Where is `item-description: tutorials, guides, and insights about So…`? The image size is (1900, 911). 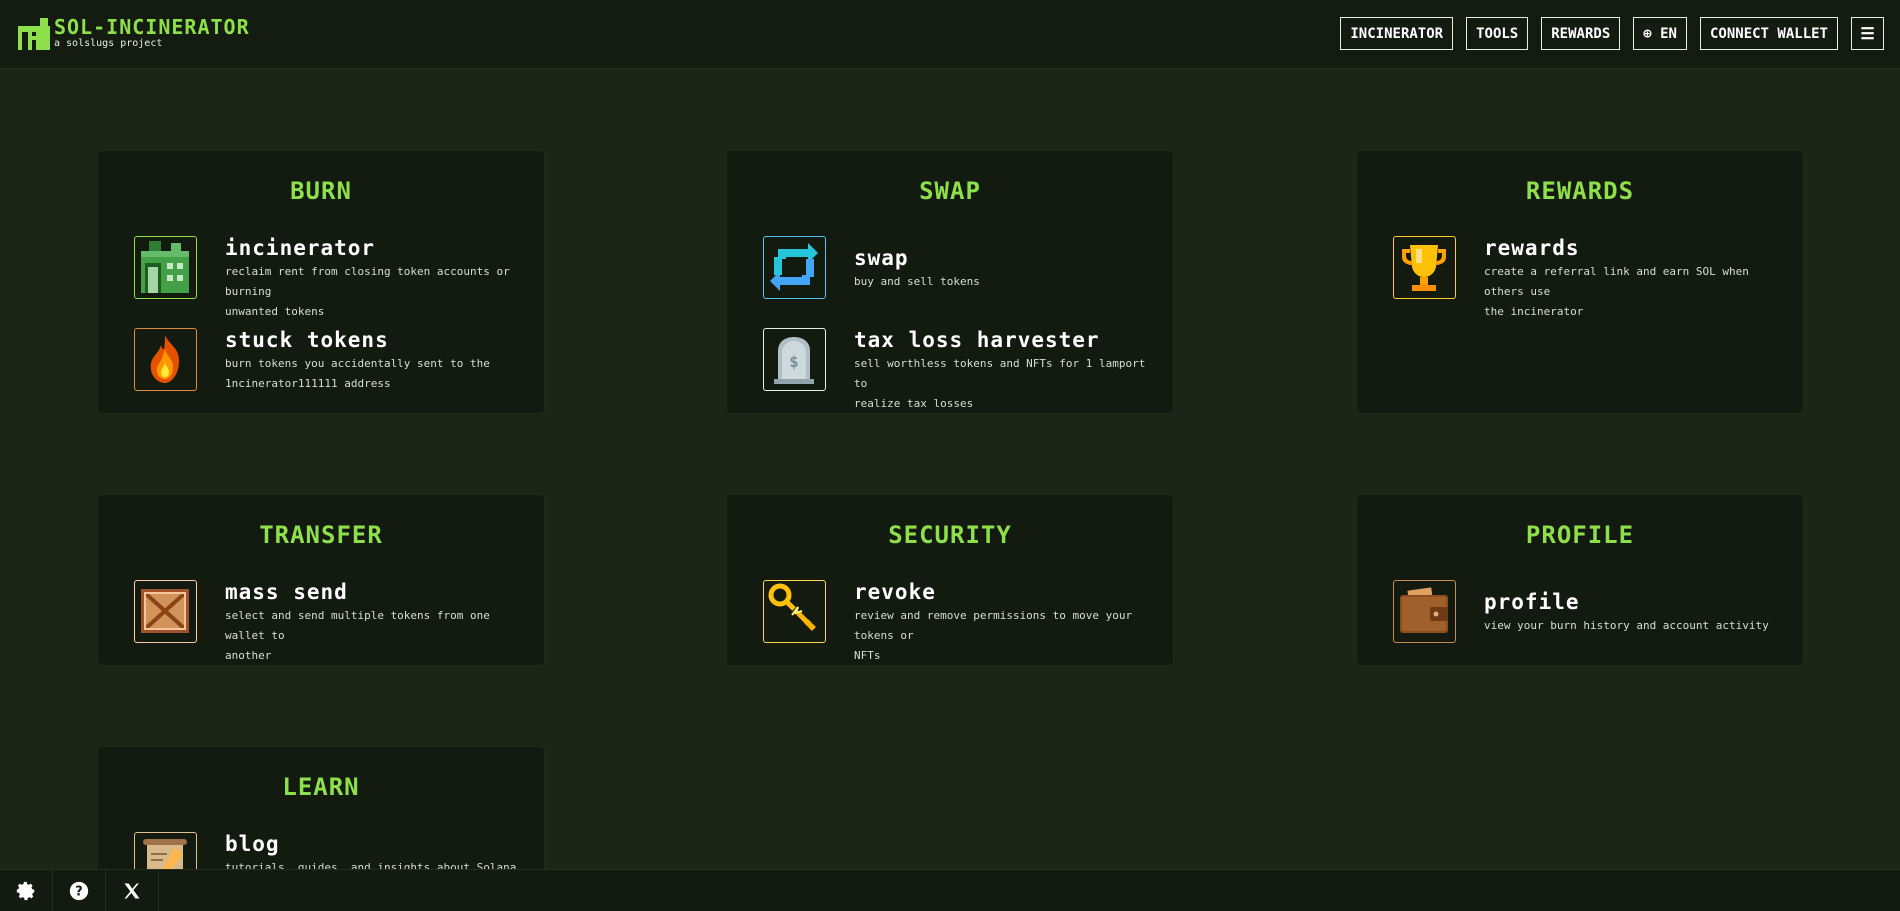
item-description: tutorials, guides, and insights about So… is located at coordinates (375, 863).